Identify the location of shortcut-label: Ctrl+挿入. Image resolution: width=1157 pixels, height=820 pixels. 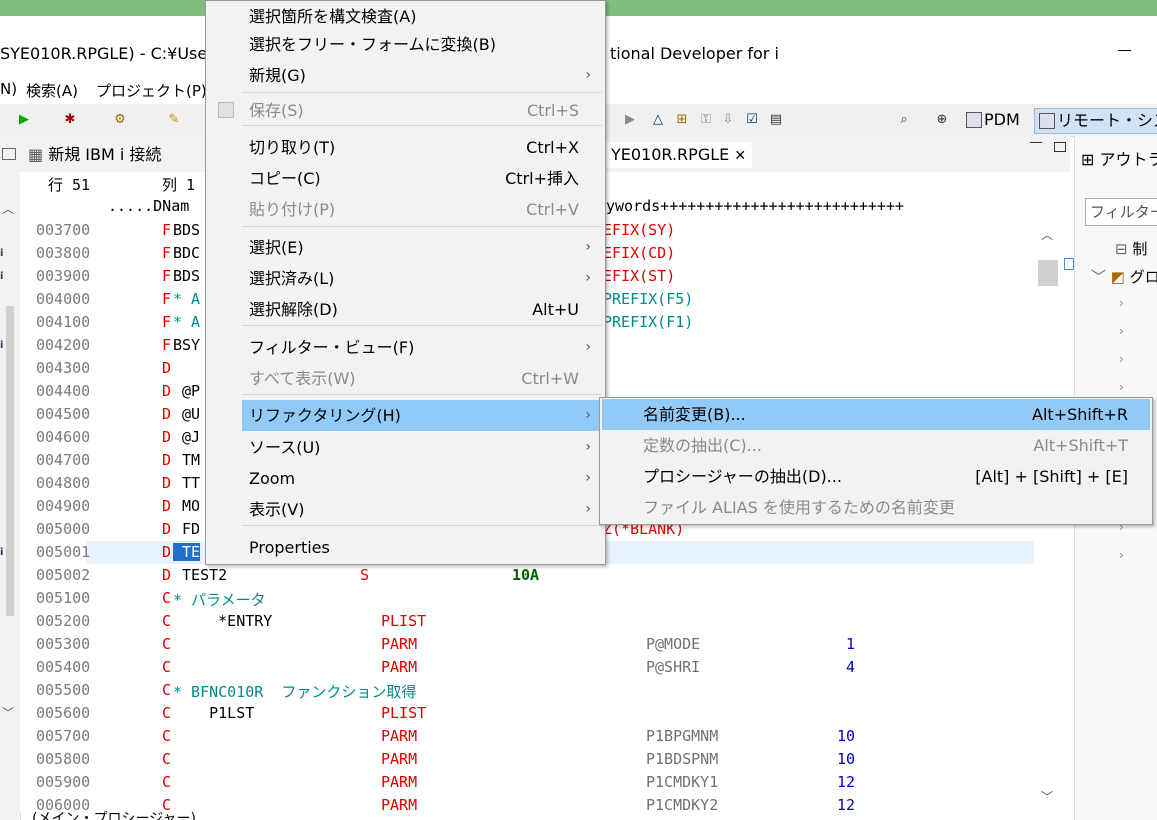
(542, 178).